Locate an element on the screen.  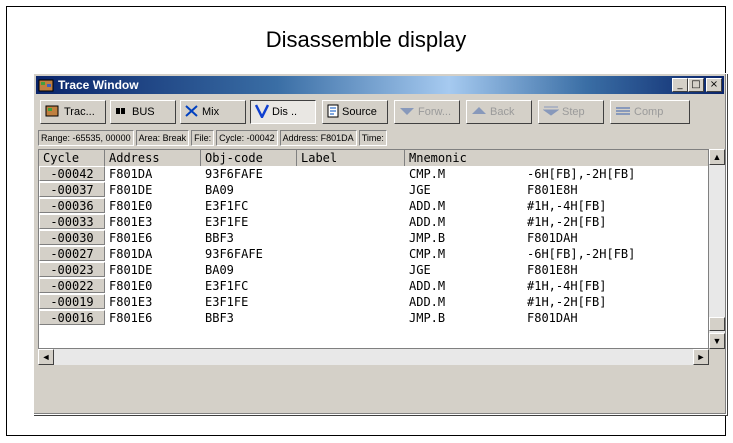
compare-icon is located at coordinates (623, 112).